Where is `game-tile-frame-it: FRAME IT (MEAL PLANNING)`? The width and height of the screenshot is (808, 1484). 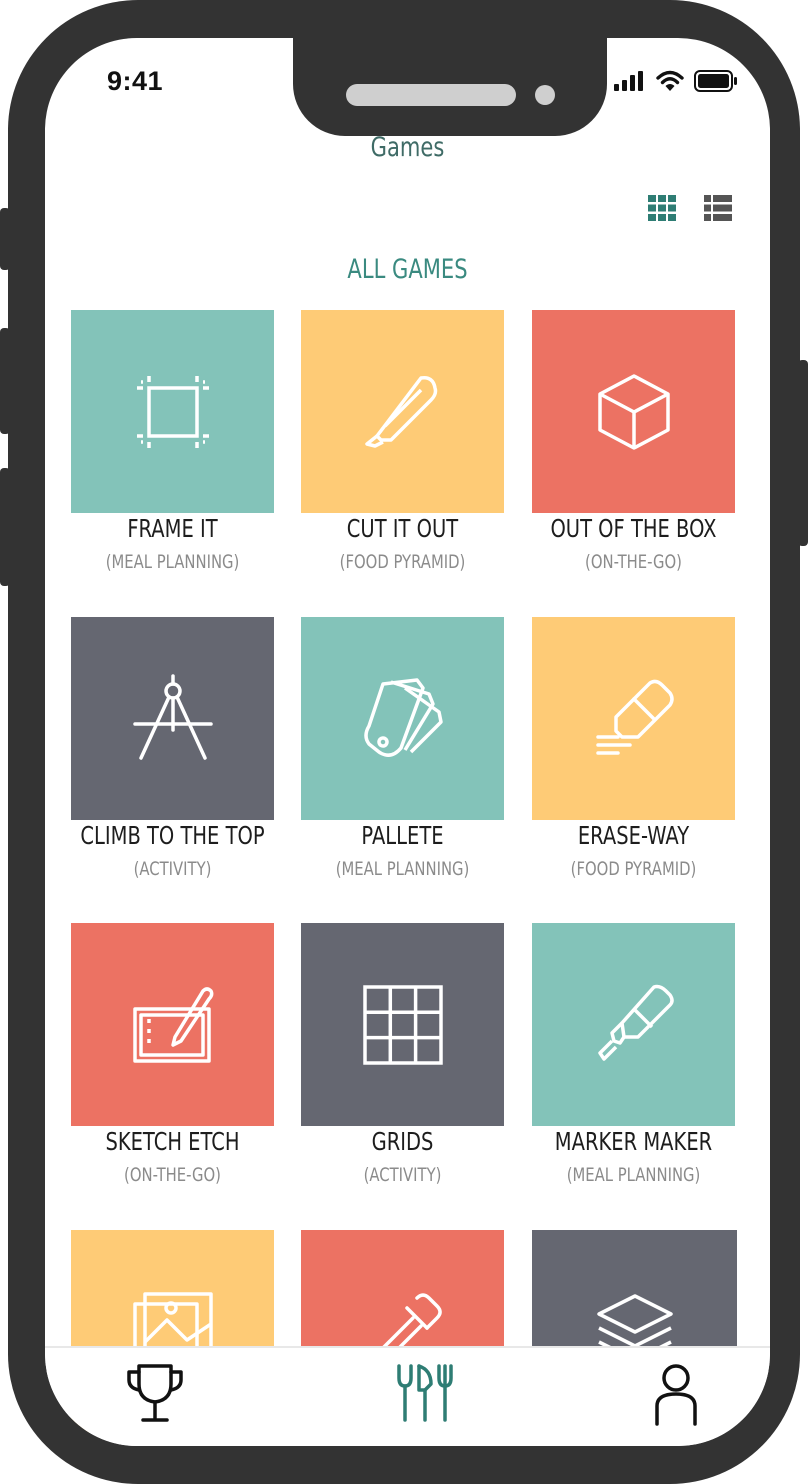
game-tile-frame-it: FRAME IT (MEAL PLANNING) is located at coordinates (172, 441).